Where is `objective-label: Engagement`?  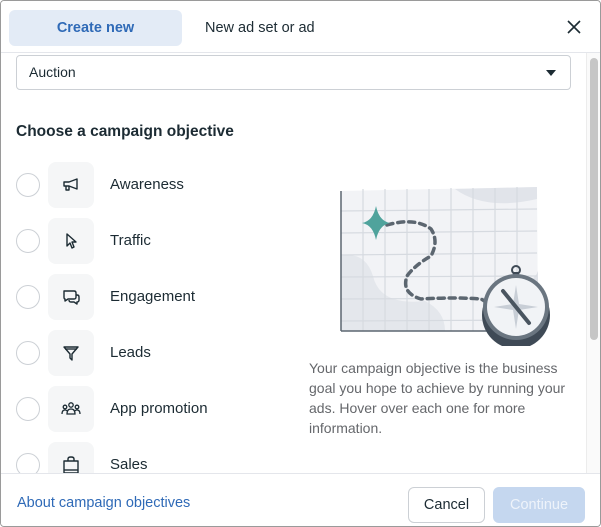
objective-label: Engagement is located at coordinates (153, 296).